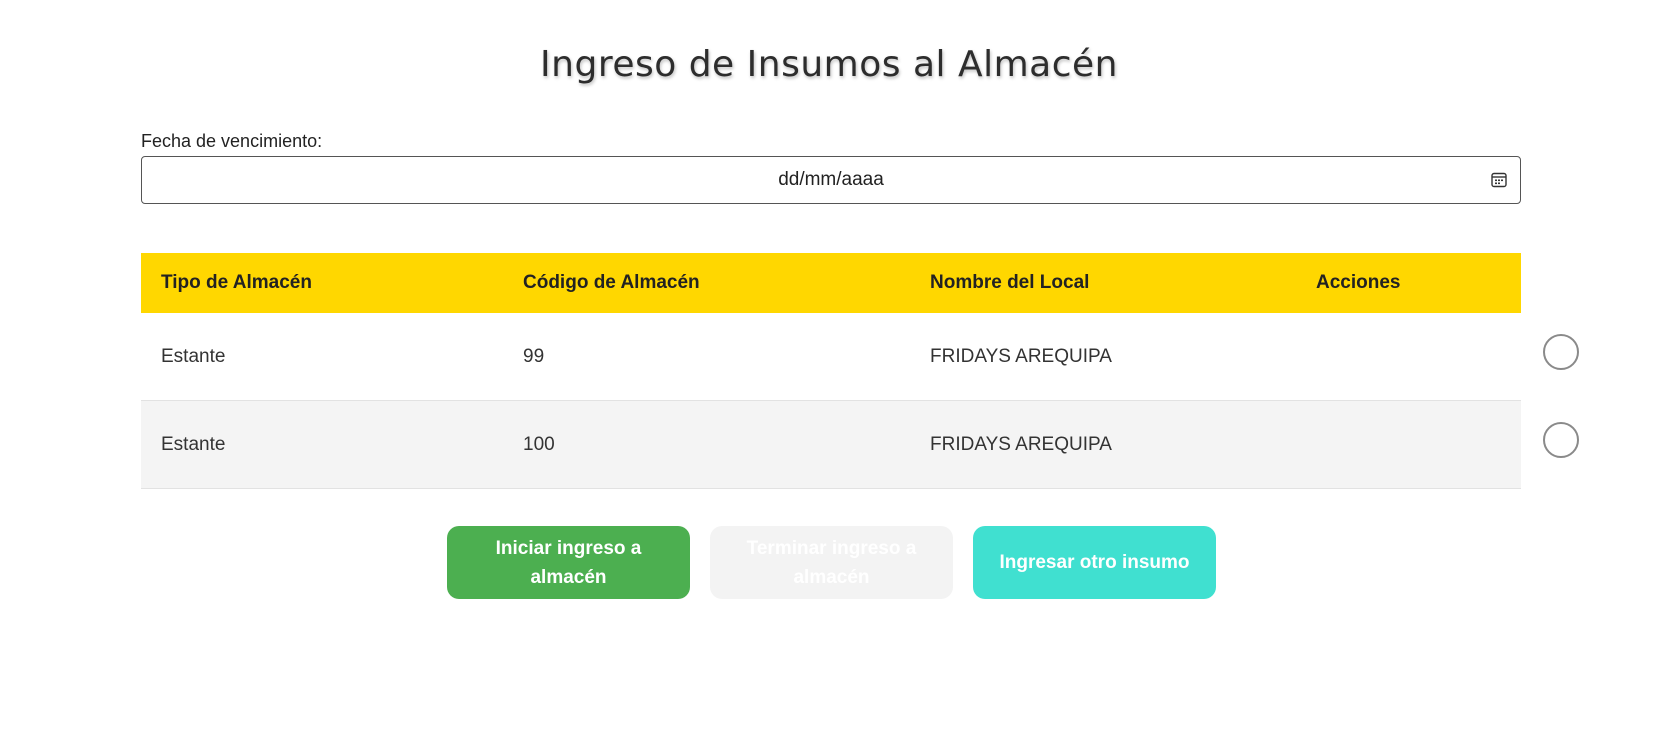  Describe the element at coordinates (831, 562) in the screenshot. I see `finish-entry-button: Terminar ingreso a almacén` at that location.